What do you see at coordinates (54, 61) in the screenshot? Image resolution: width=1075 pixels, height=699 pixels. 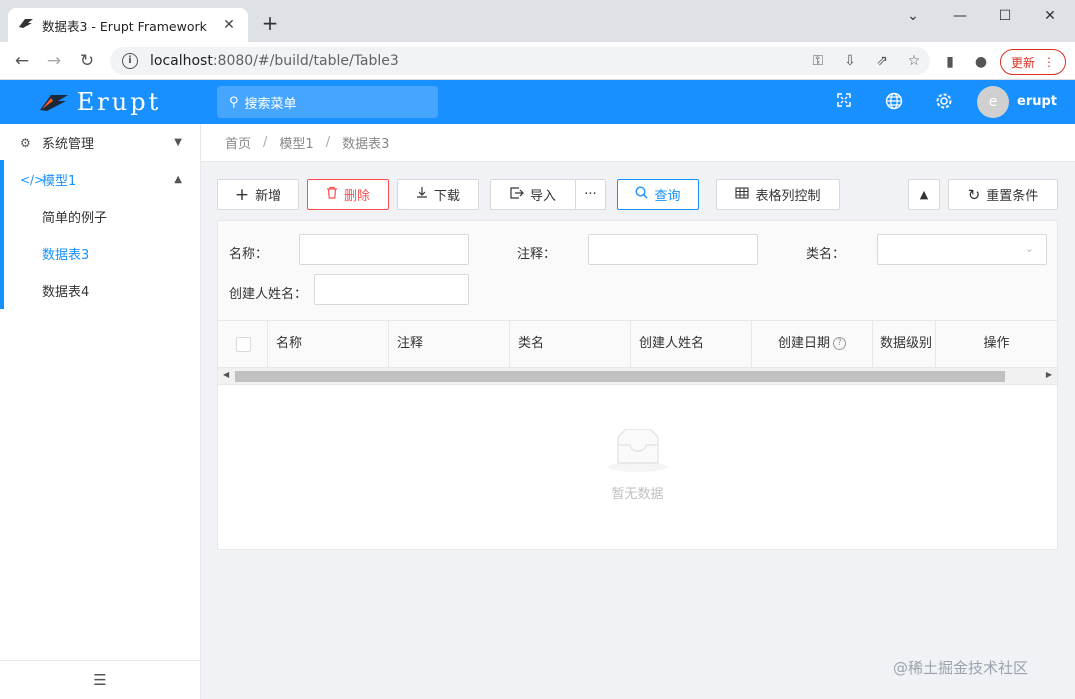 I see `forward-icon: →` at bounding box center [54, 61].